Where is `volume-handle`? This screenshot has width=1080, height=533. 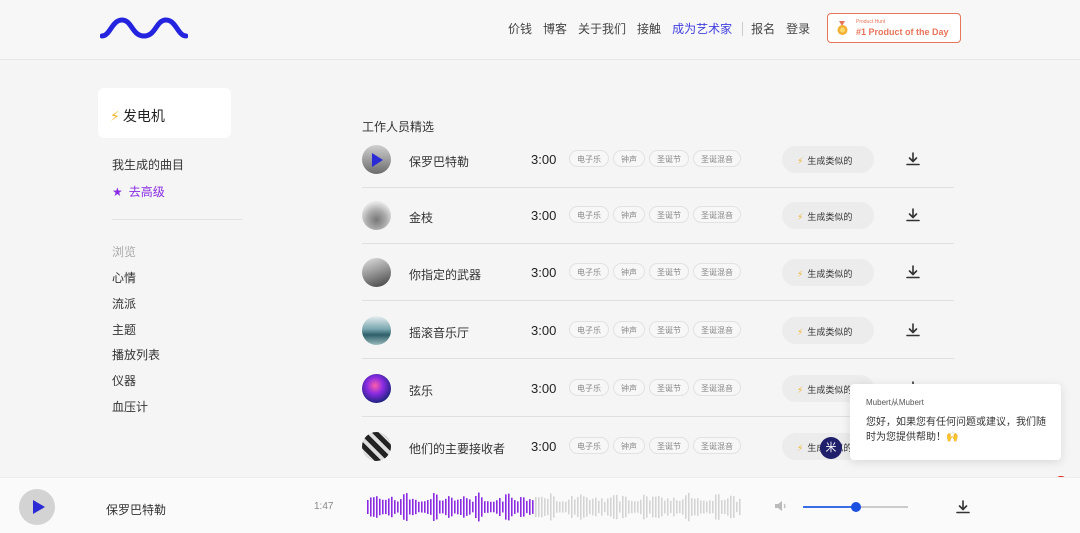 volume-handle is located at coordinates (855, 507).